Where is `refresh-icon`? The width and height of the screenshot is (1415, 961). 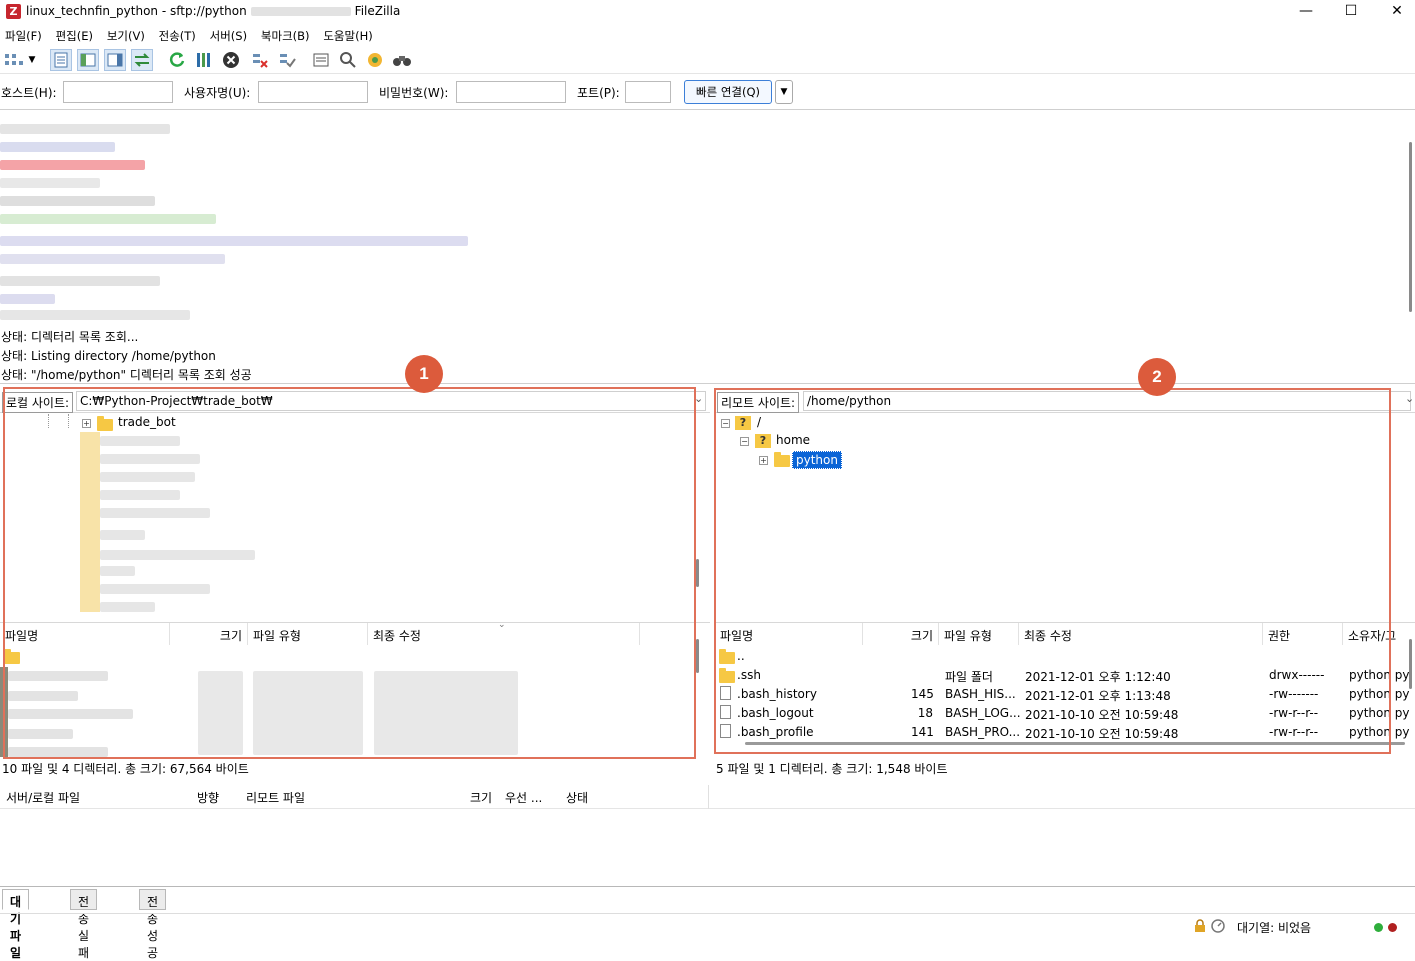 refresh-icon is located at coordinates (177, 60).